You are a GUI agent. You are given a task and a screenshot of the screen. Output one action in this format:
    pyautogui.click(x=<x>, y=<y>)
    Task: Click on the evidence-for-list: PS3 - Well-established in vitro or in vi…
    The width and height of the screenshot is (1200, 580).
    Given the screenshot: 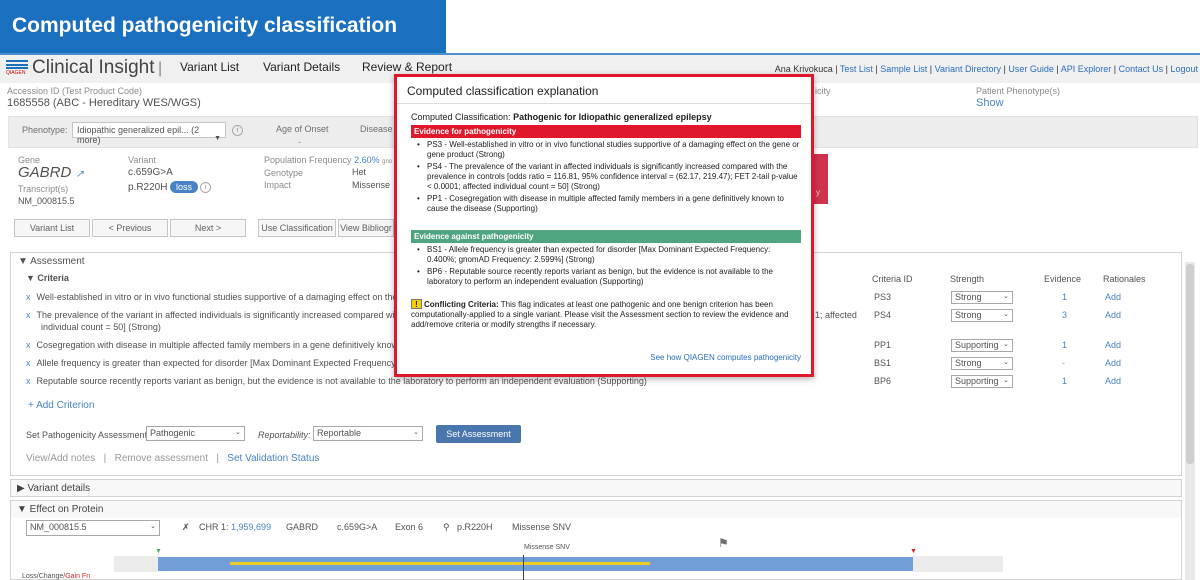 What is the action you would take?
    pyautogui.click(x=609, y=178)
    